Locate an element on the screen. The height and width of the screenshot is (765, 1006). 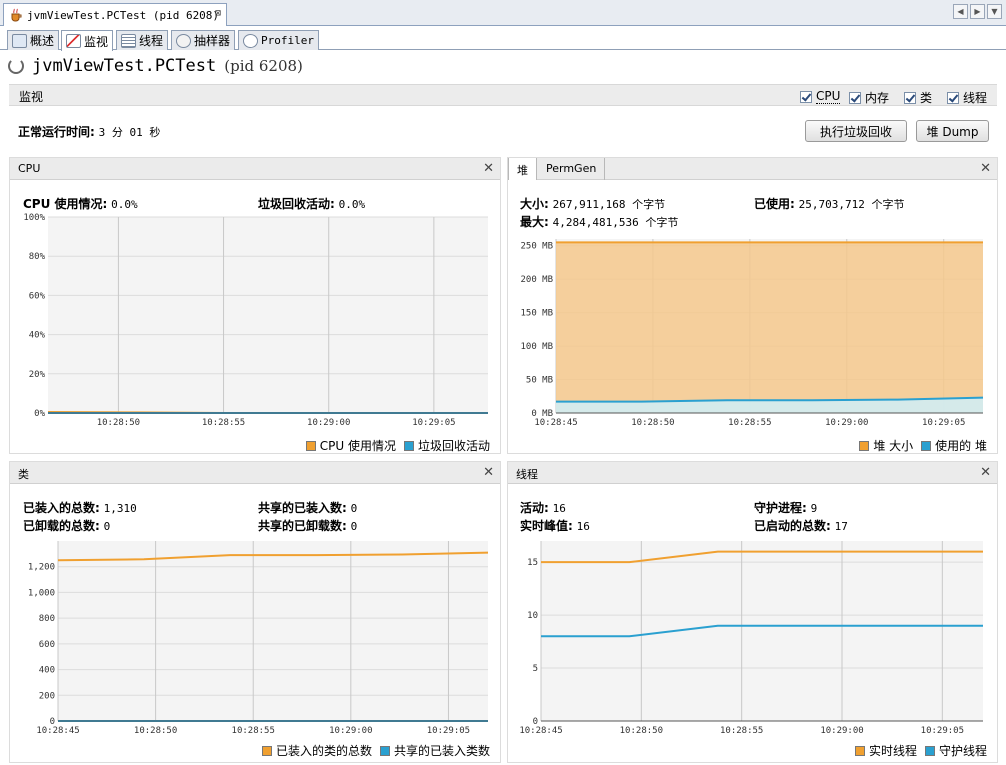
series-area is located at coordinates (769, 327).